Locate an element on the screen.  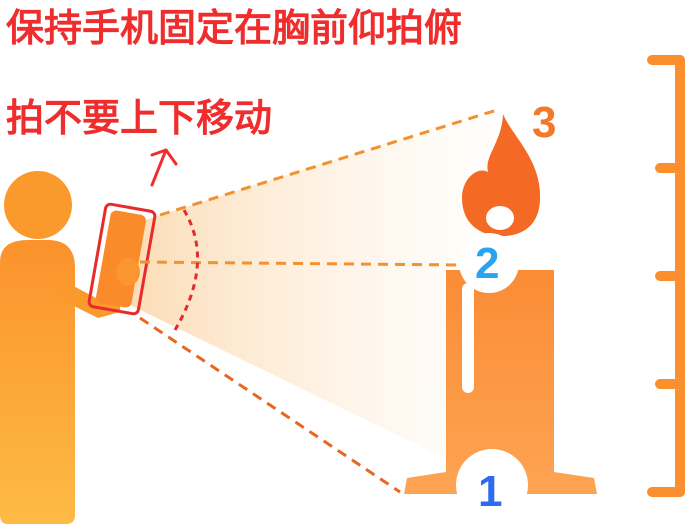
height-ruler-icon is located at coordinates (666, 276).